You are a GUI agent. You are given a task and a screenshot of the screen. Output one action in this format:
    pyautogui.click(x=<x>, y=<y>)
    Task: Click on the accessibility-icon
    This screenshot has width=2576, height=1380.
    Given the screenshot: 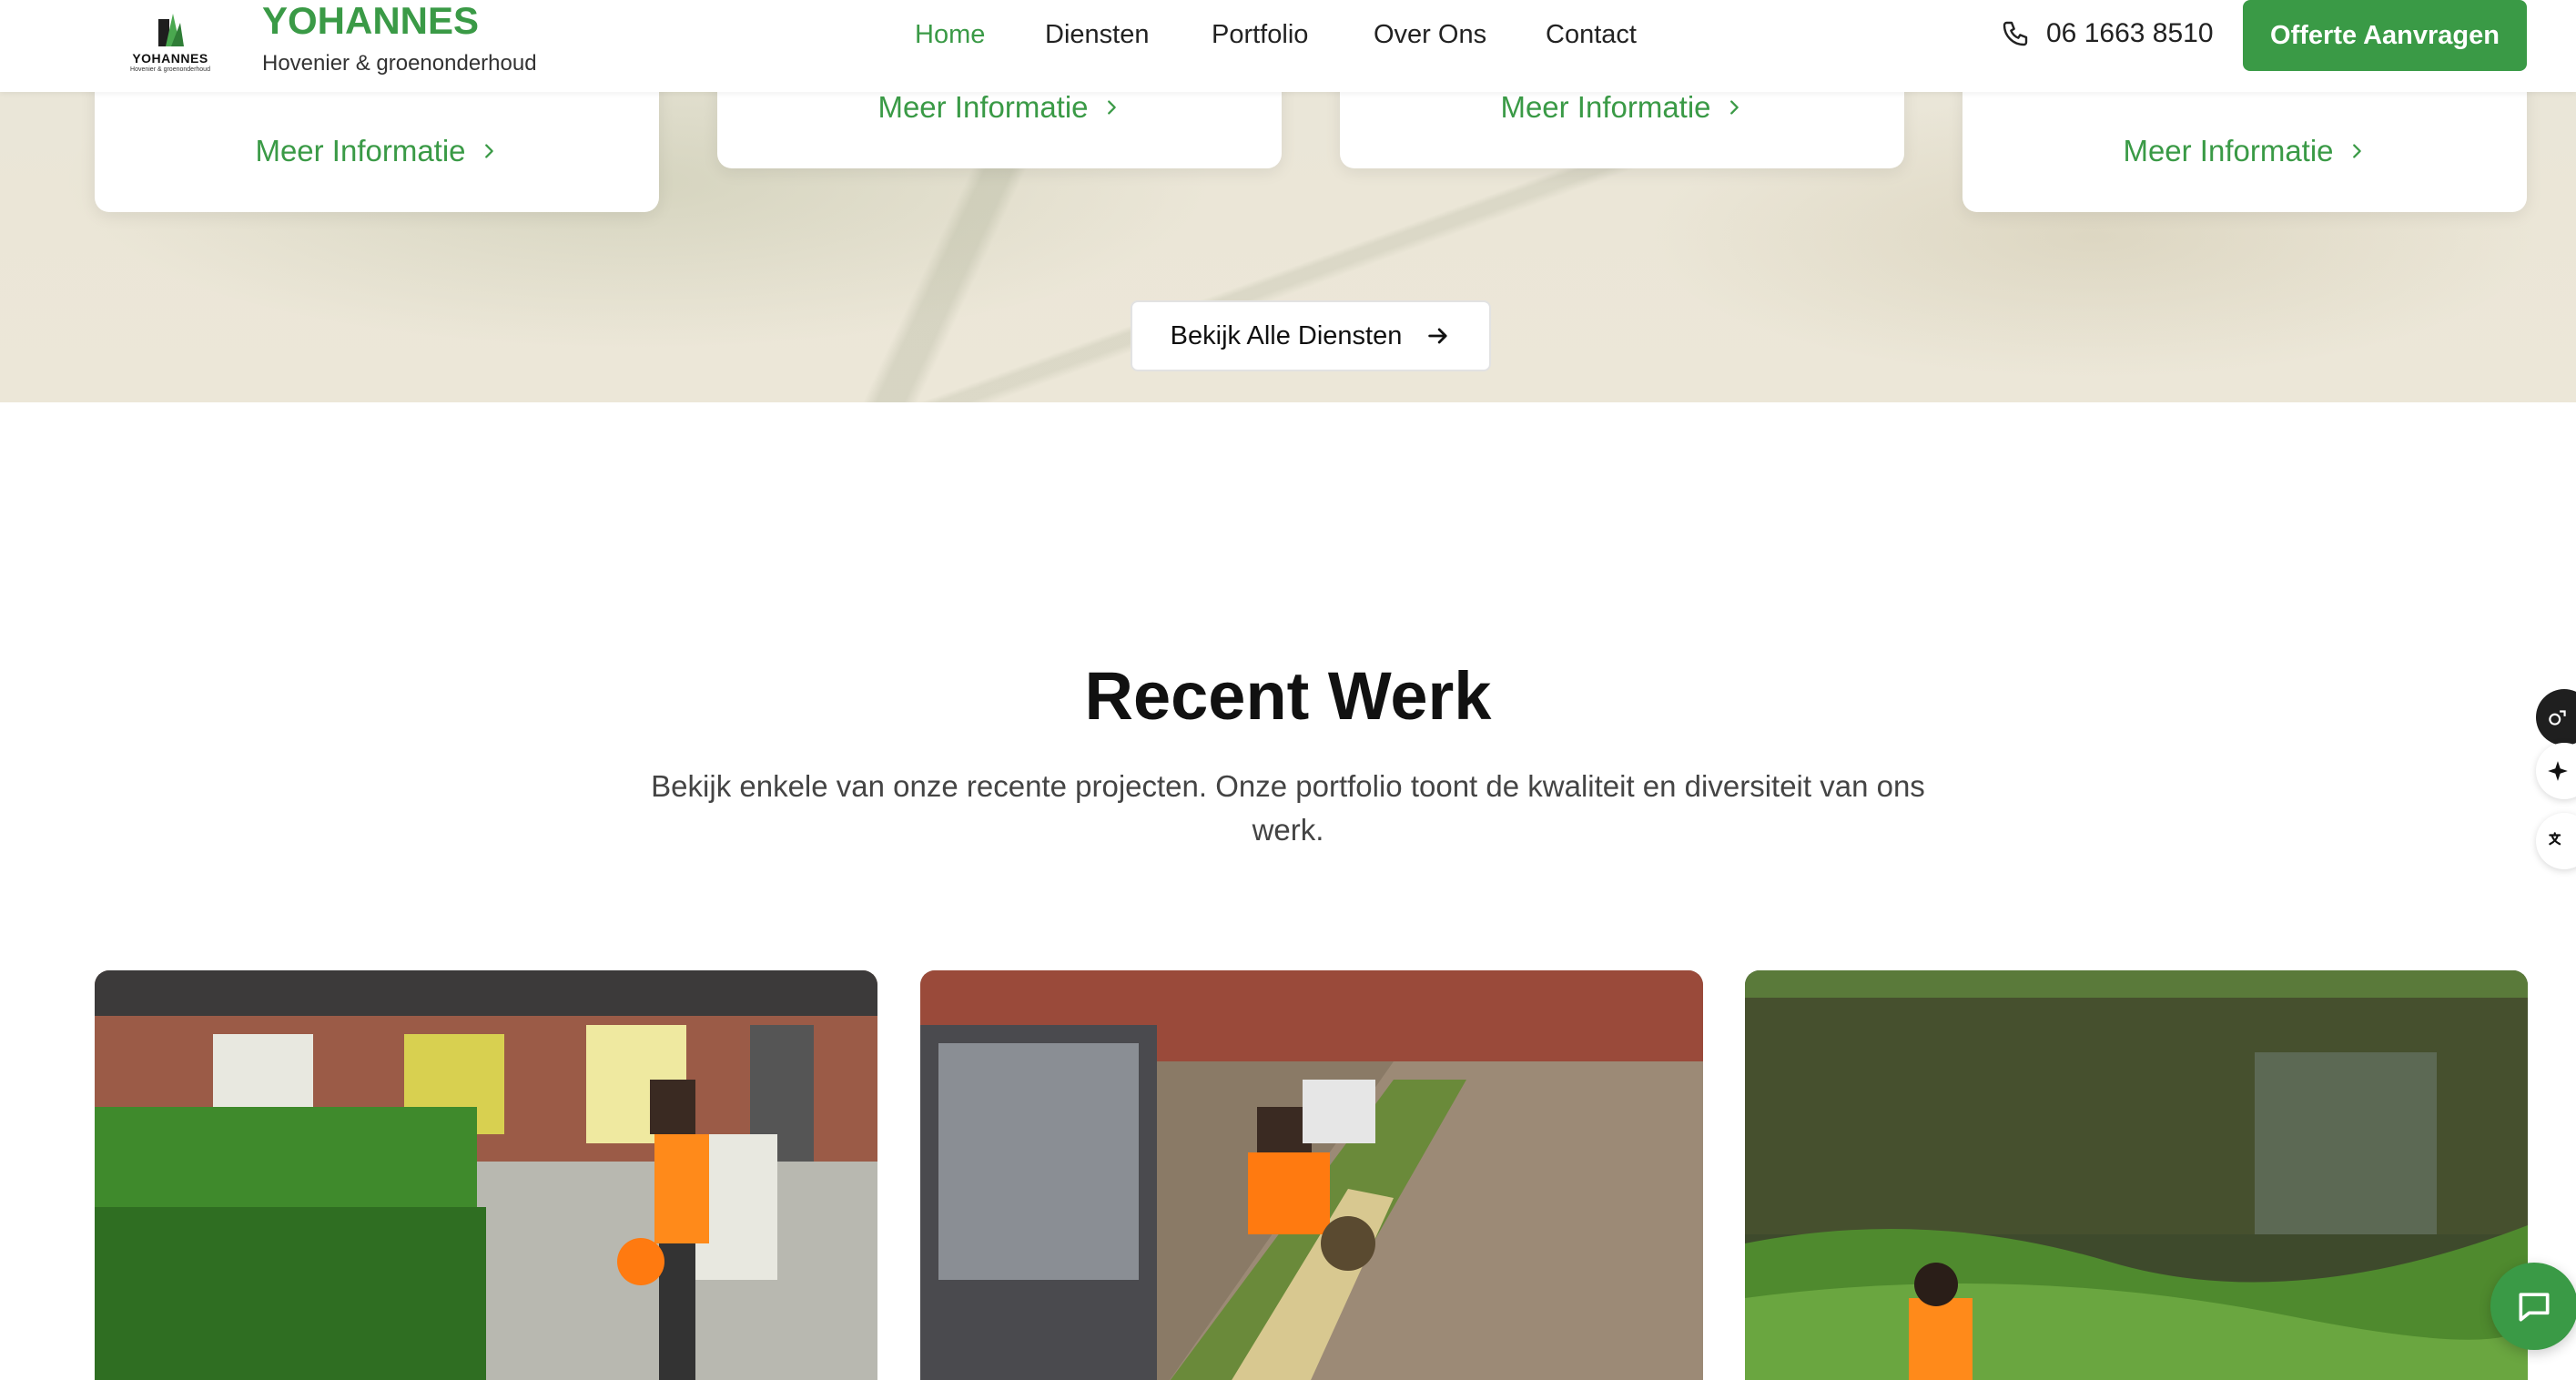 What is the action you would take?
    pyautogui.click(x=2557, y=718)
    